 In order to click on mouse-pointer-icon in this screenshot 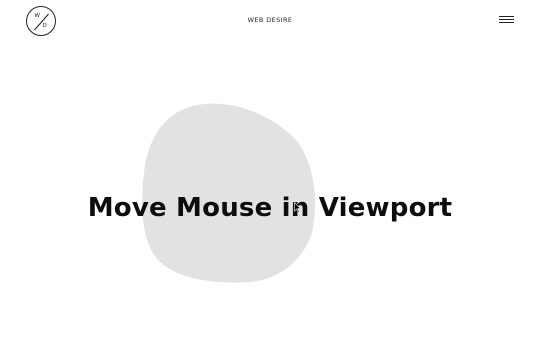, I will do `click(298, 207)`.